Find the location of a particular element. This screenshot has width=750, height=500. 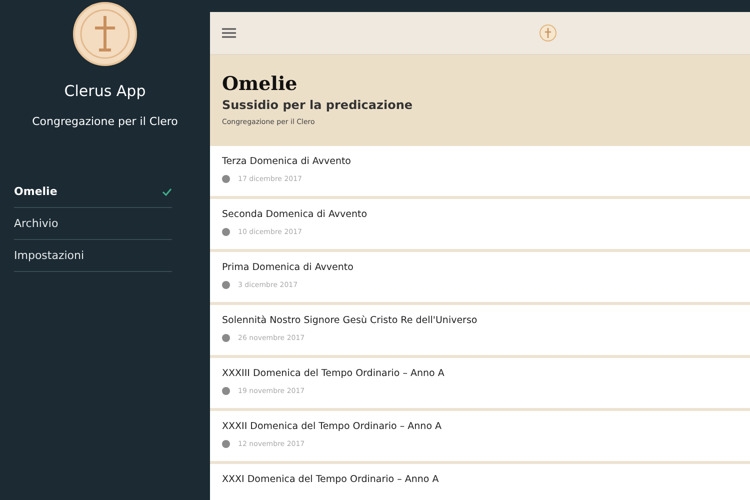

homily-row: XXXI Domenica del Tempo Ordinario – Anno A is located at coordinates (480, 482).